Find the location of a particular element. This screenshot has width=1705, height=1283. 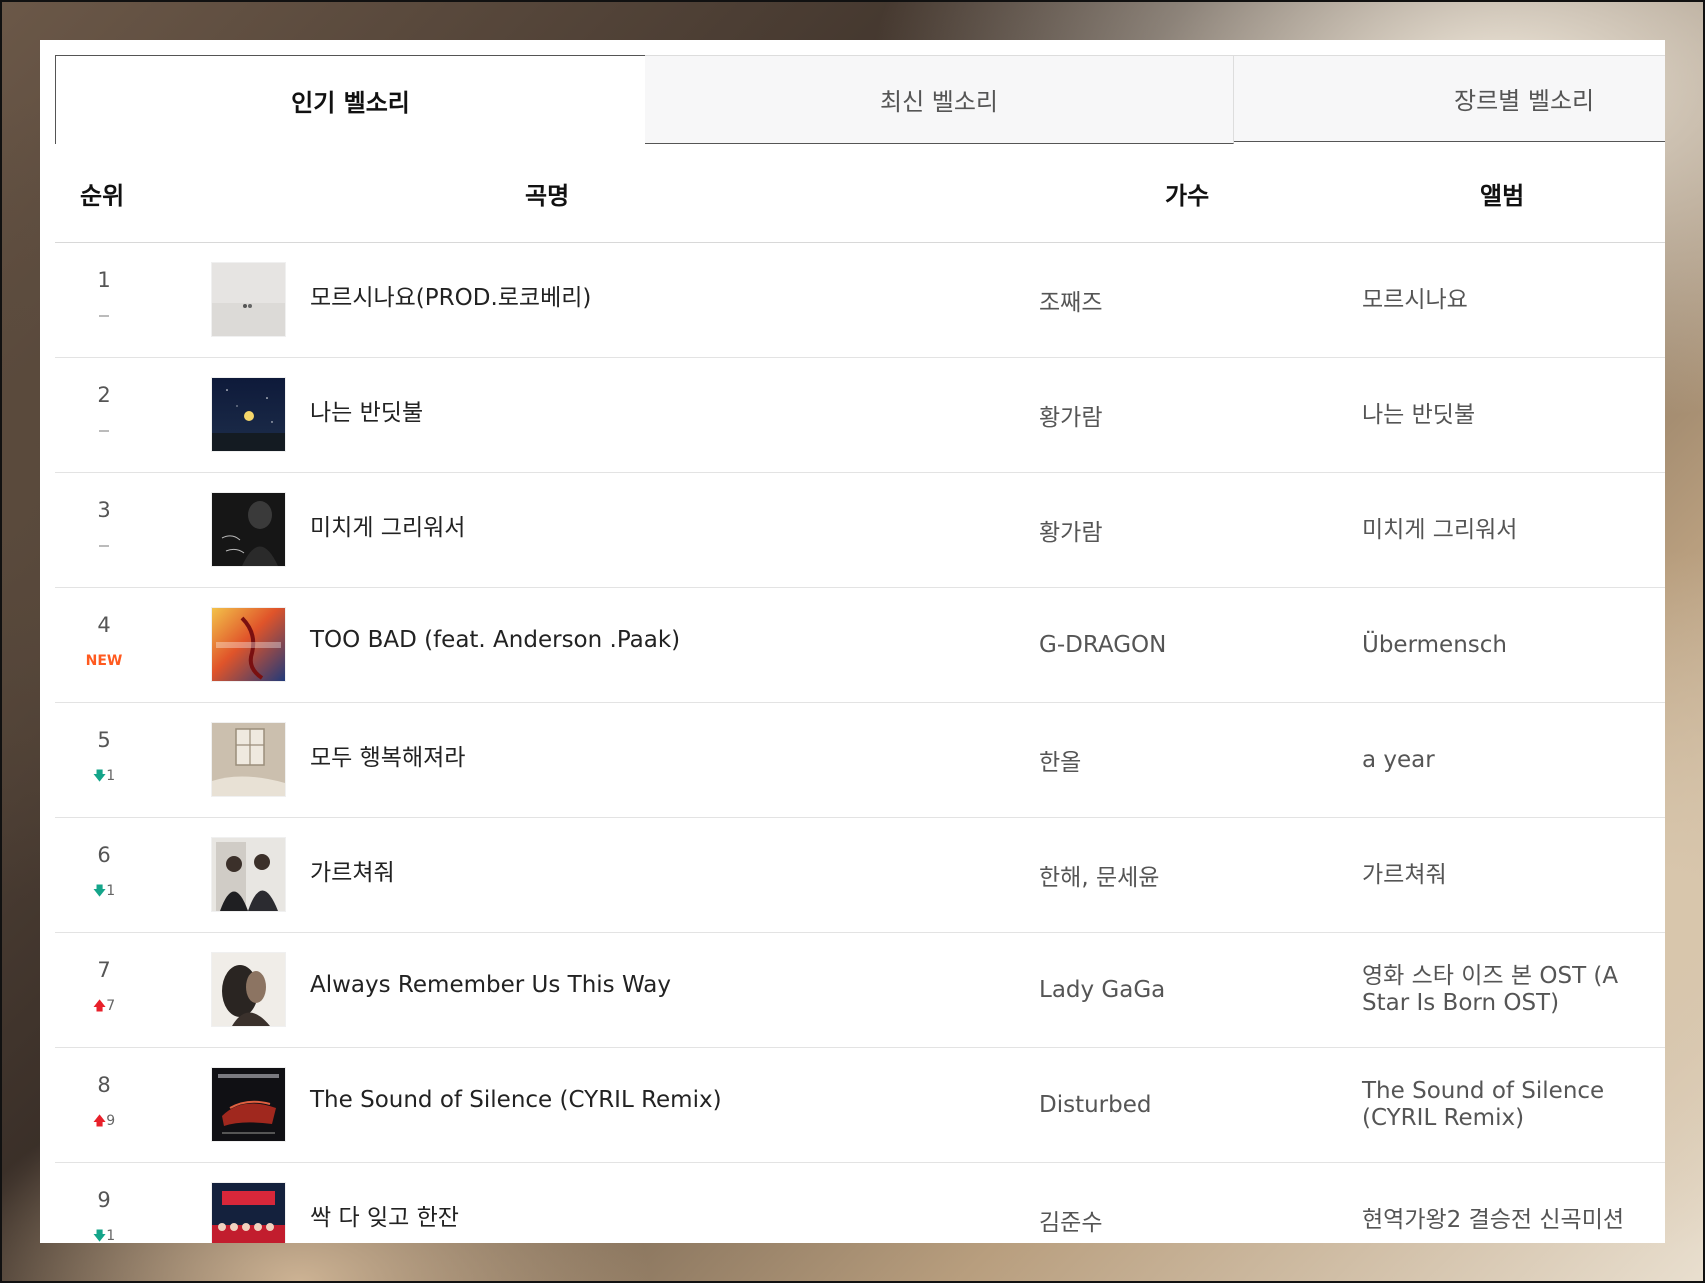

song-title: The Sound of Silence (CYRIL Remix) is located at coordinates (630, 1105).